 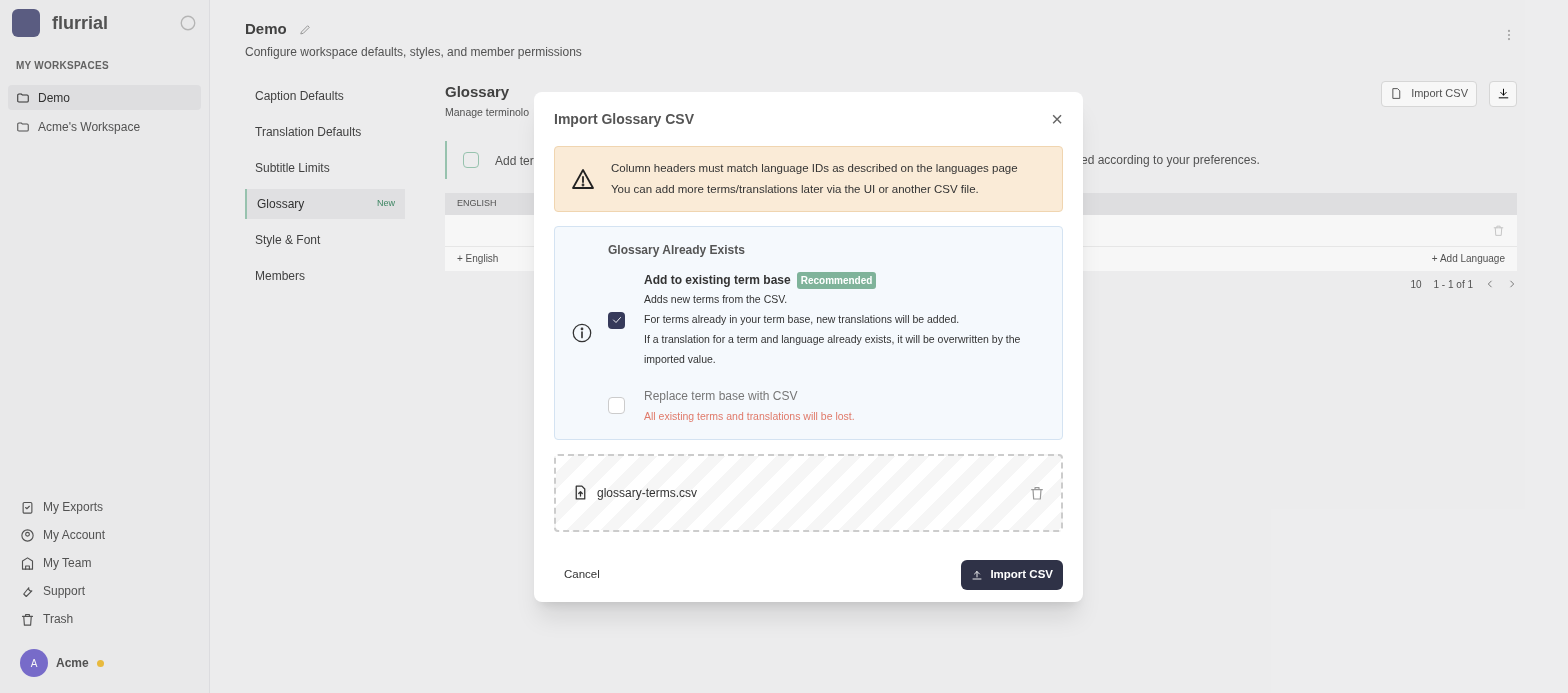 What do you see at coordinates (325, 167) in the screenshot?
I see `settings-tab: Subtitle Limits` at bounding box center [325, 167].